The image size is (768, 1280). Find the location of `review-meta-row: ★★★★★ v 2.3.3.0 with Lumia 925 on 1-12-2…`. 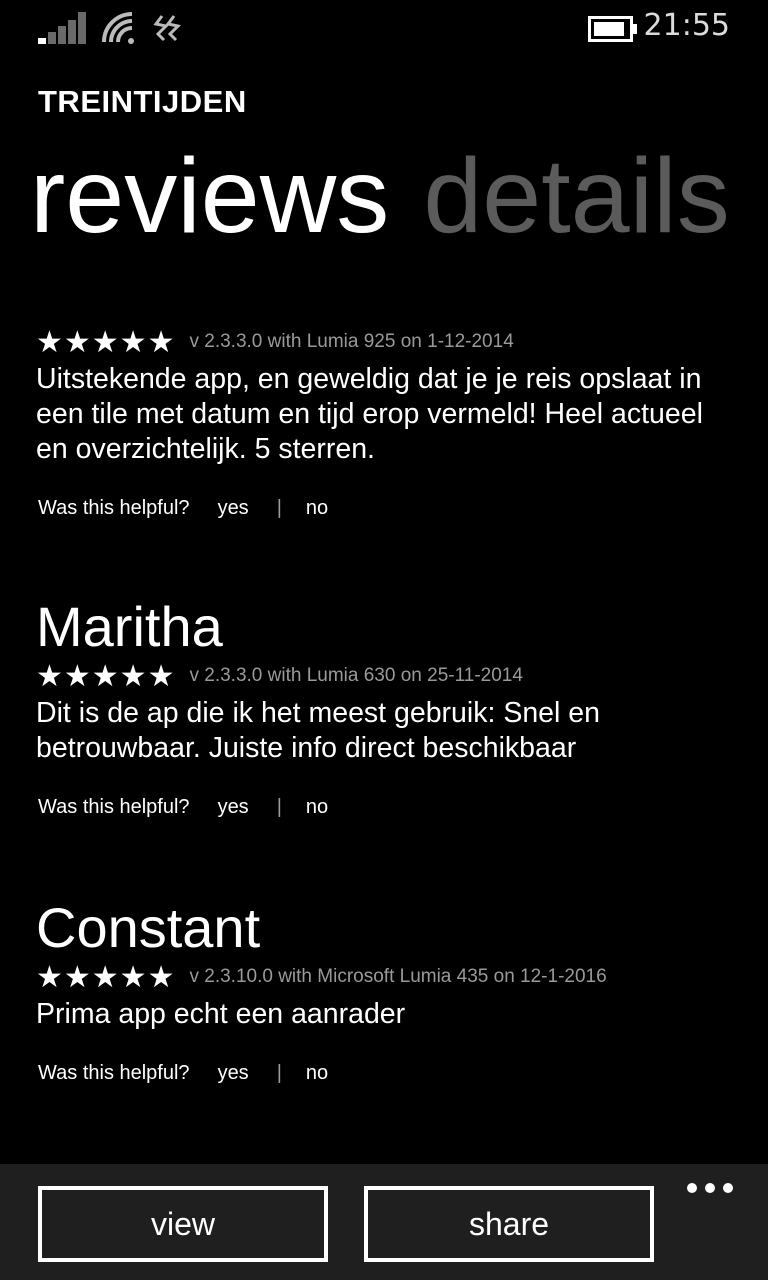

review-meta-row: ★★★★★ v 2.3.3.0 with Lumia 925 on 1-12-2… is located at coordinates (386, 342).